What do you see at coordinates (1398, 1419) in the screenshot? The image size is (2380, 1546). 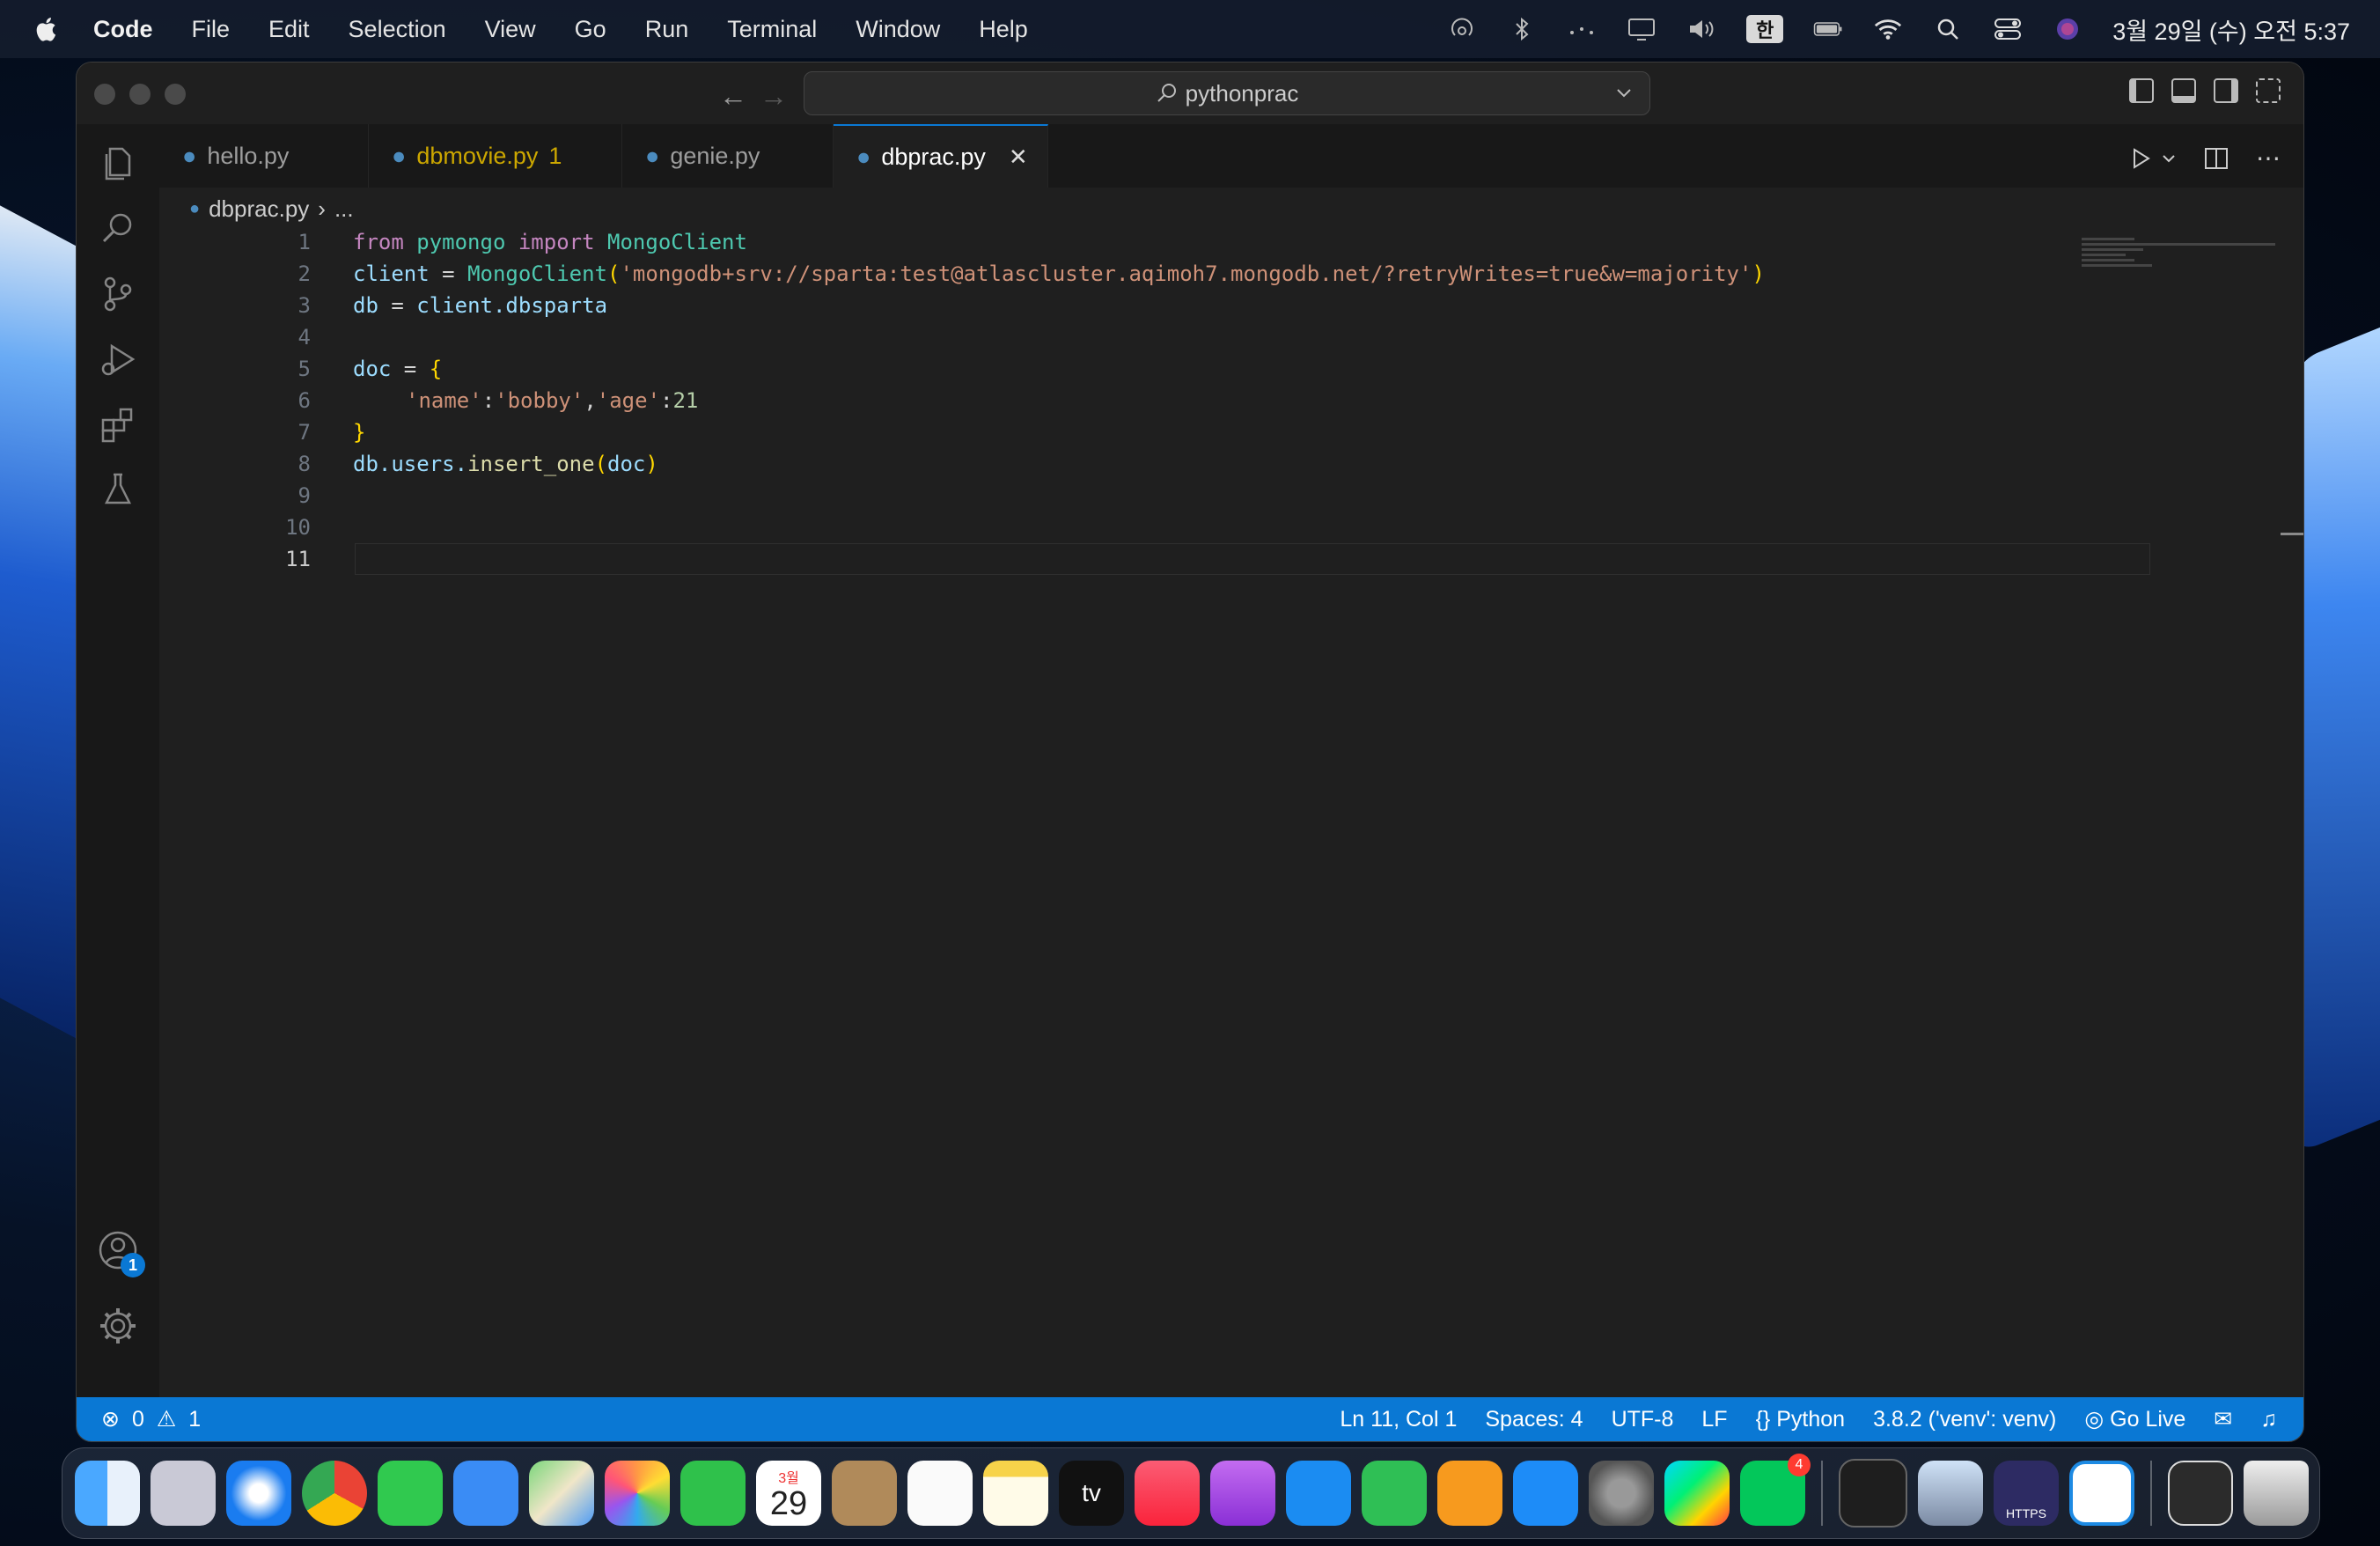 I see `cursor-position: Ln 11, Col 1` at bounding box center [1398, 1419].